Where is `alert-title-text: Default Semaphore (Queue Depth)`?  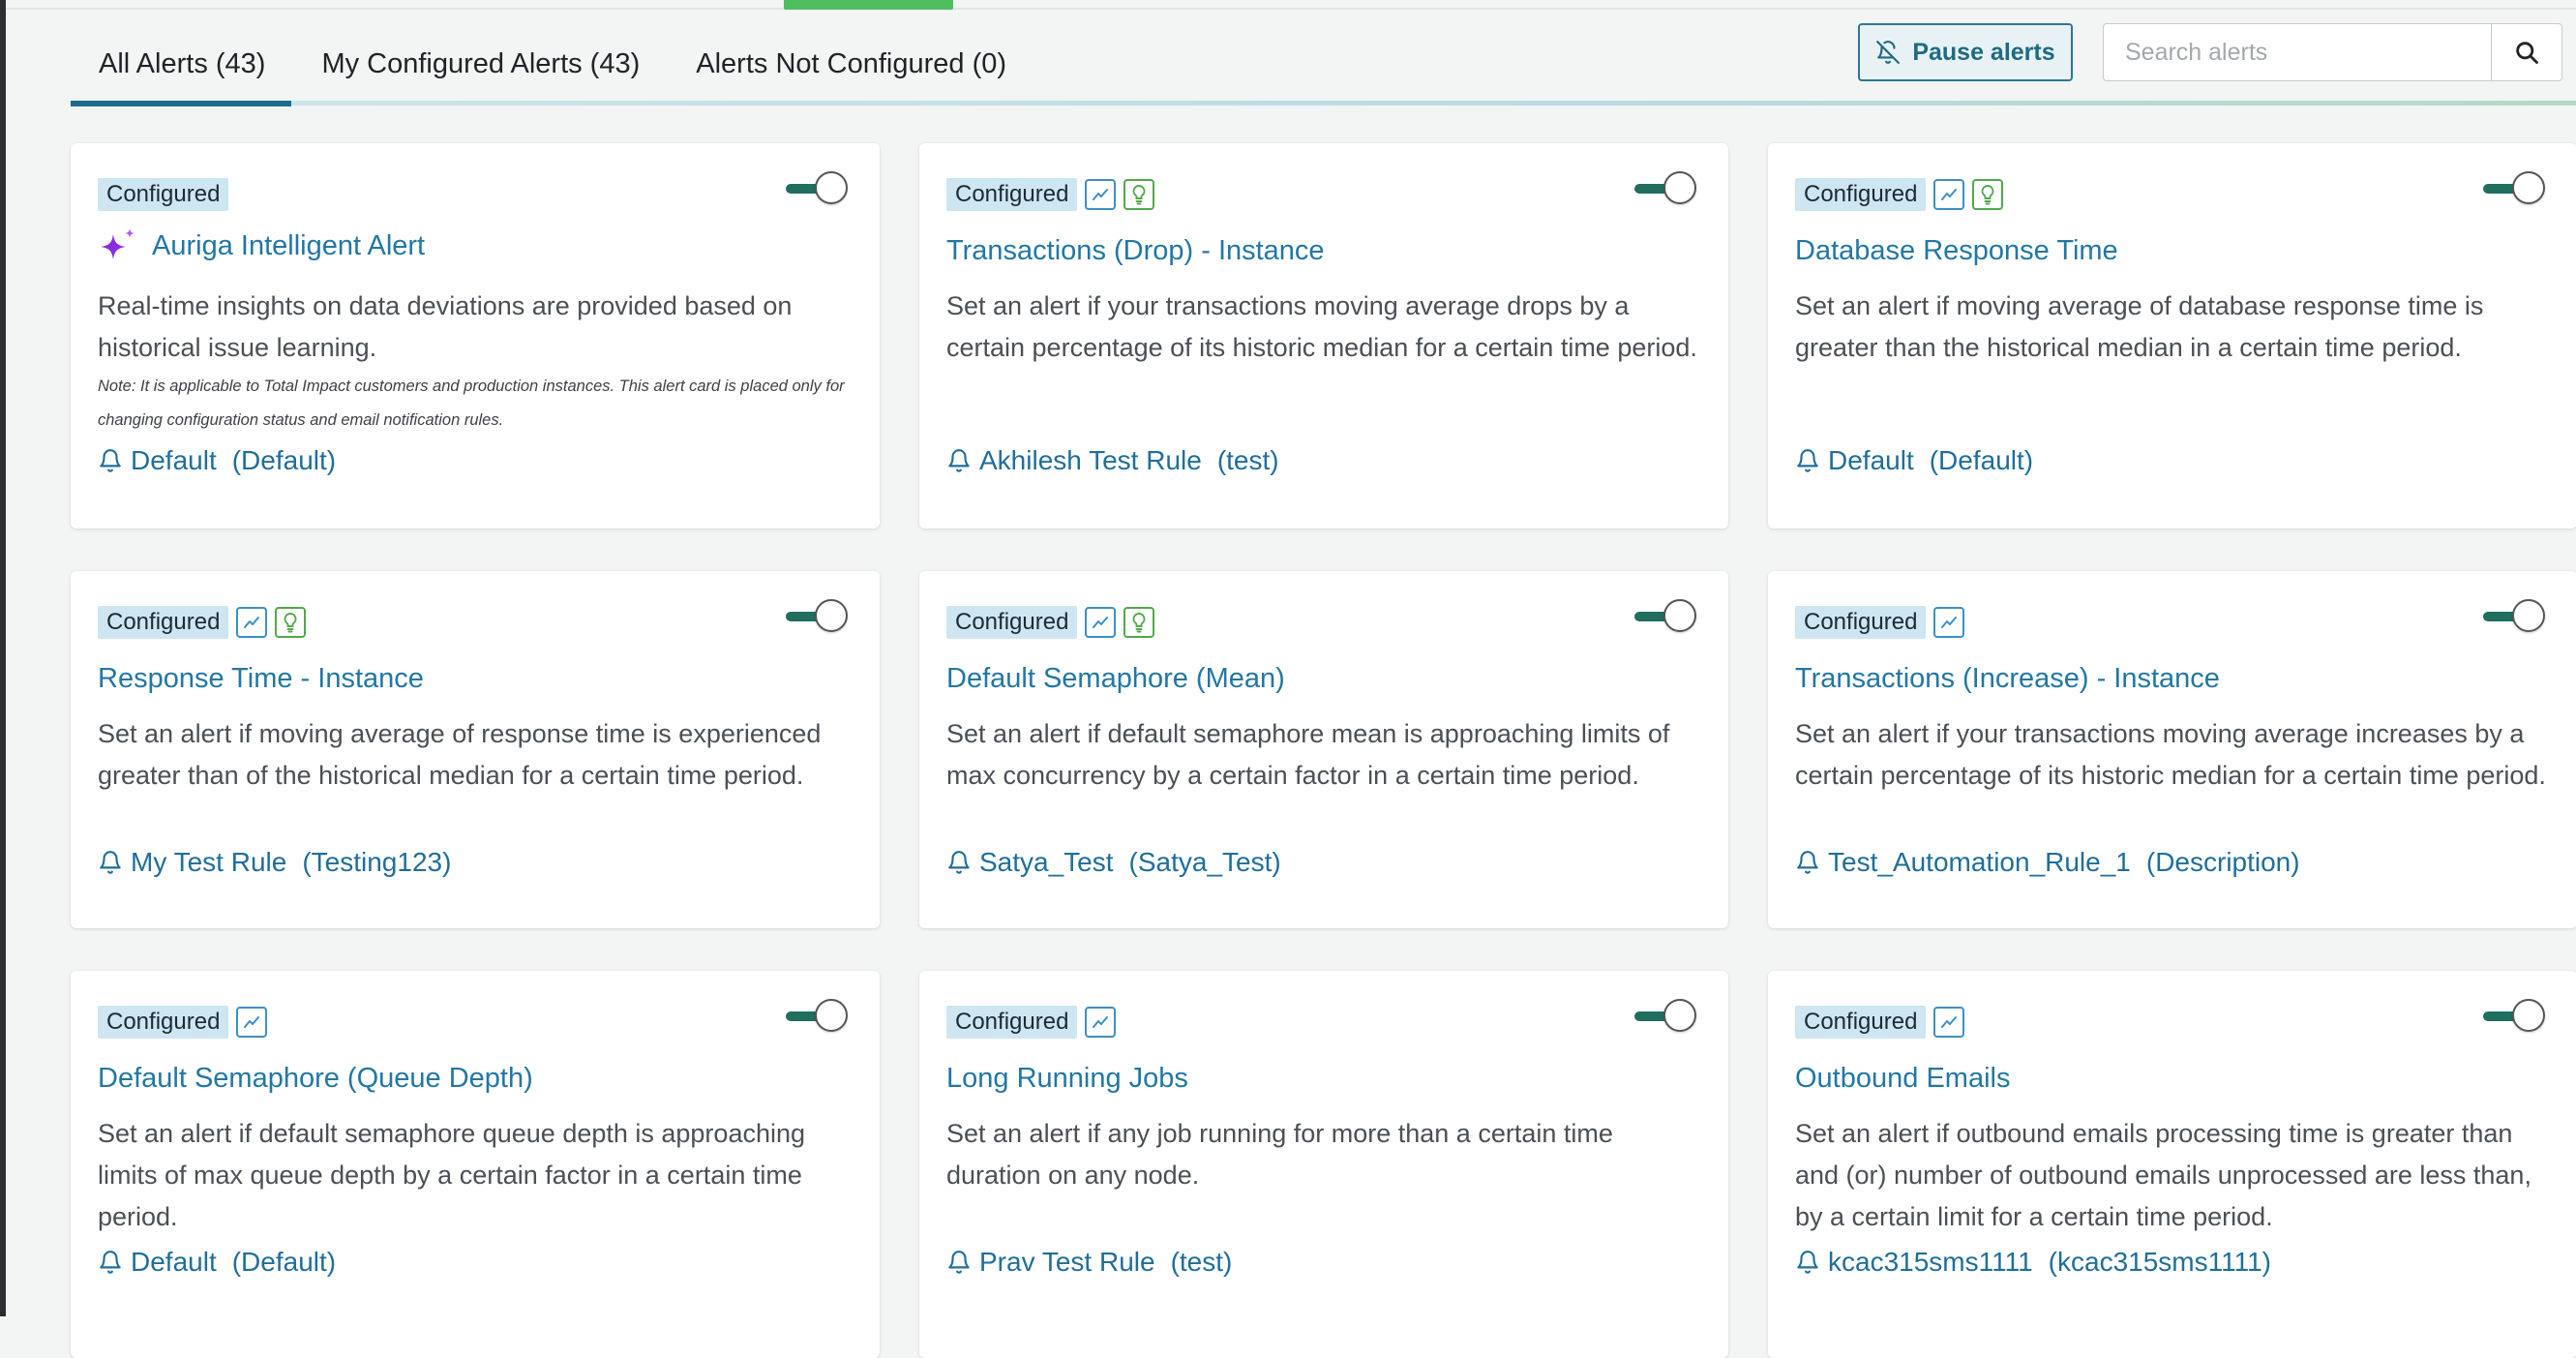 alert-title-text: Default Semaphore (Queue Depth) is located at coordinates (315, 1078).